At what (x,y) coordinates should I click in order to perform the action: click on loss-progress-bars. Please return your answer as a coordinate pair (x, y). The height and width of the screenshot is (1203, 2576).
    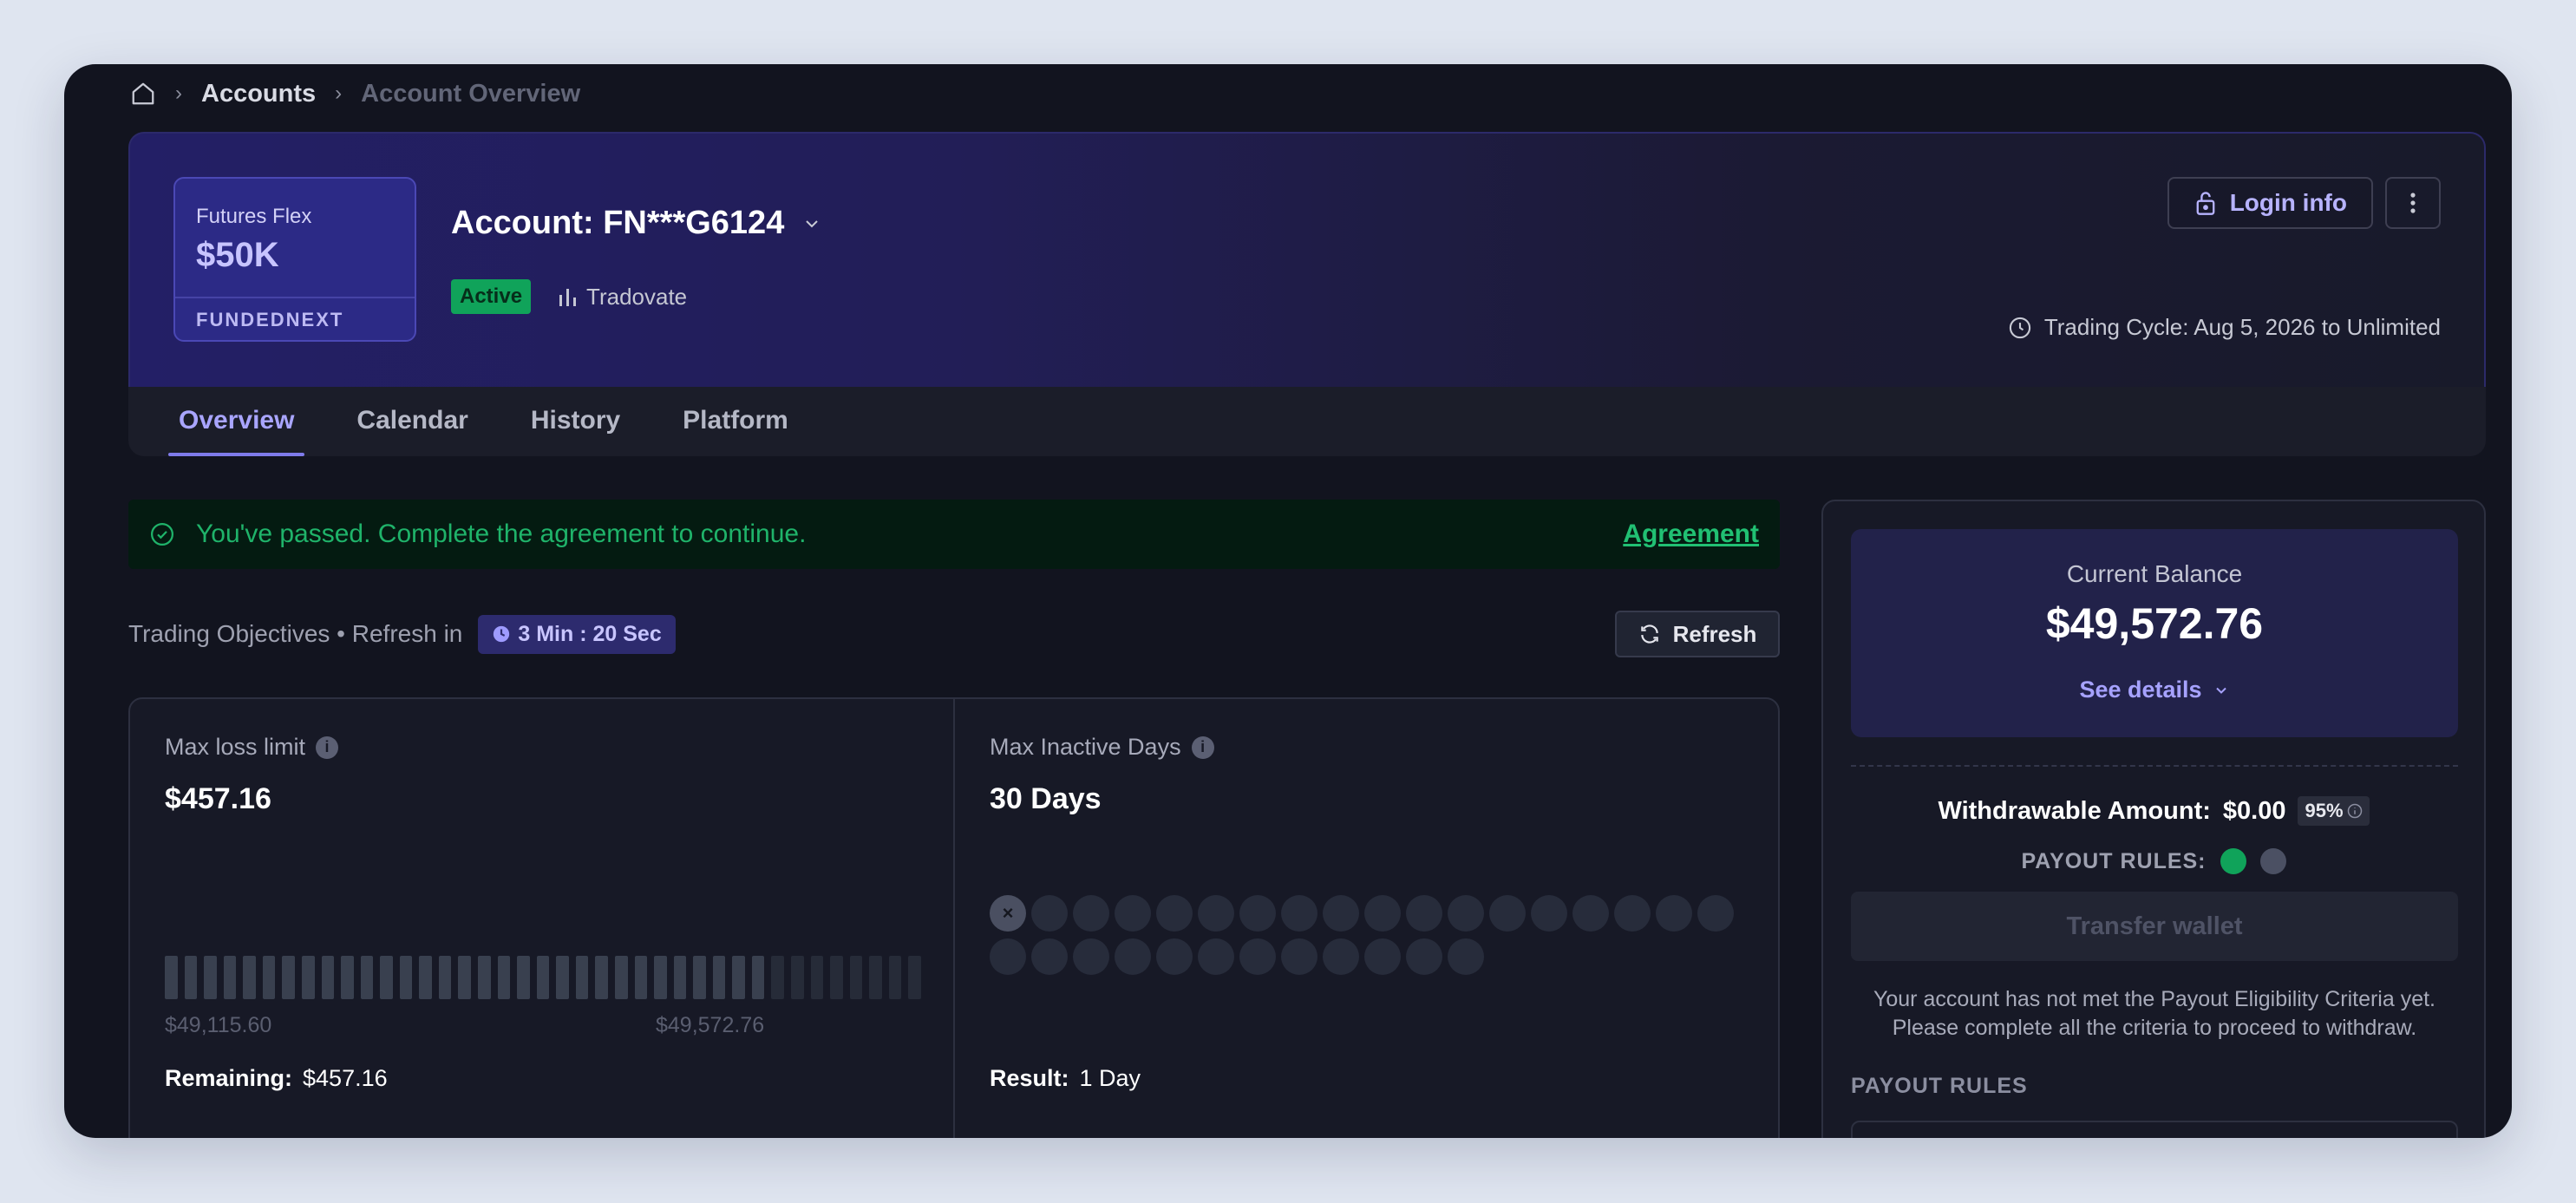
    Looking at the image, I should click on (543, 977).